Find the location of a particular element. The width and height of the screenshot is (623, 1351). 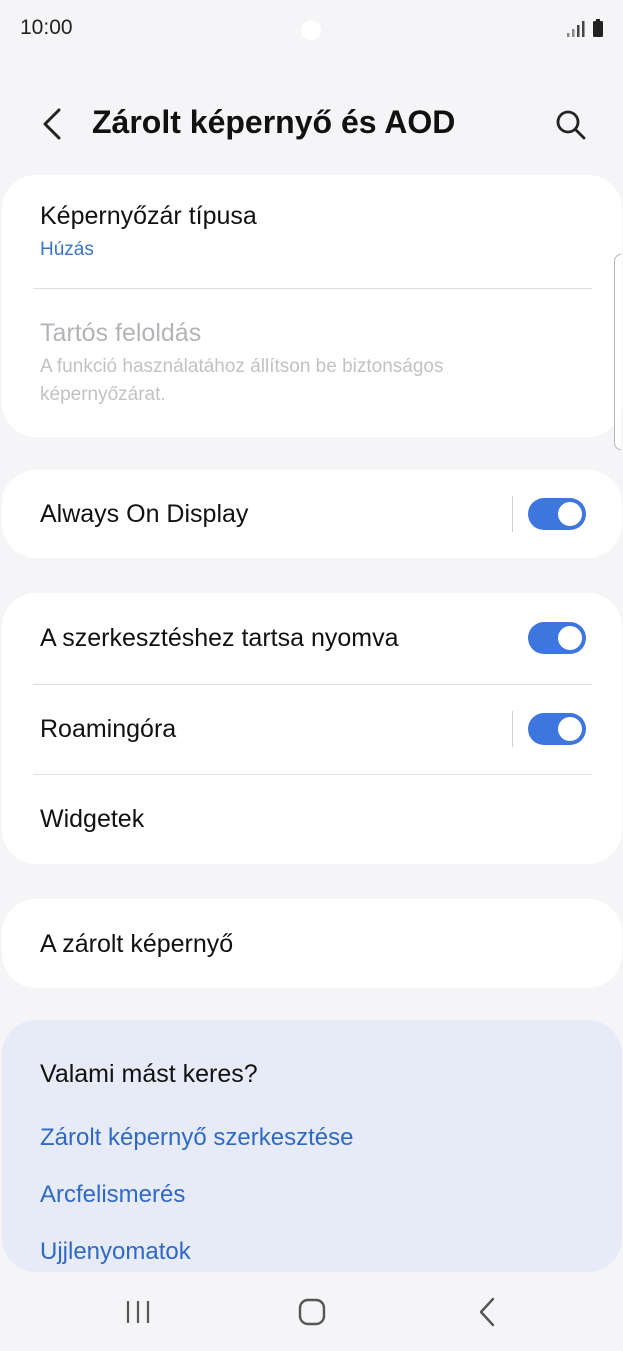

home-icon is located at coordinates (312, 1312).